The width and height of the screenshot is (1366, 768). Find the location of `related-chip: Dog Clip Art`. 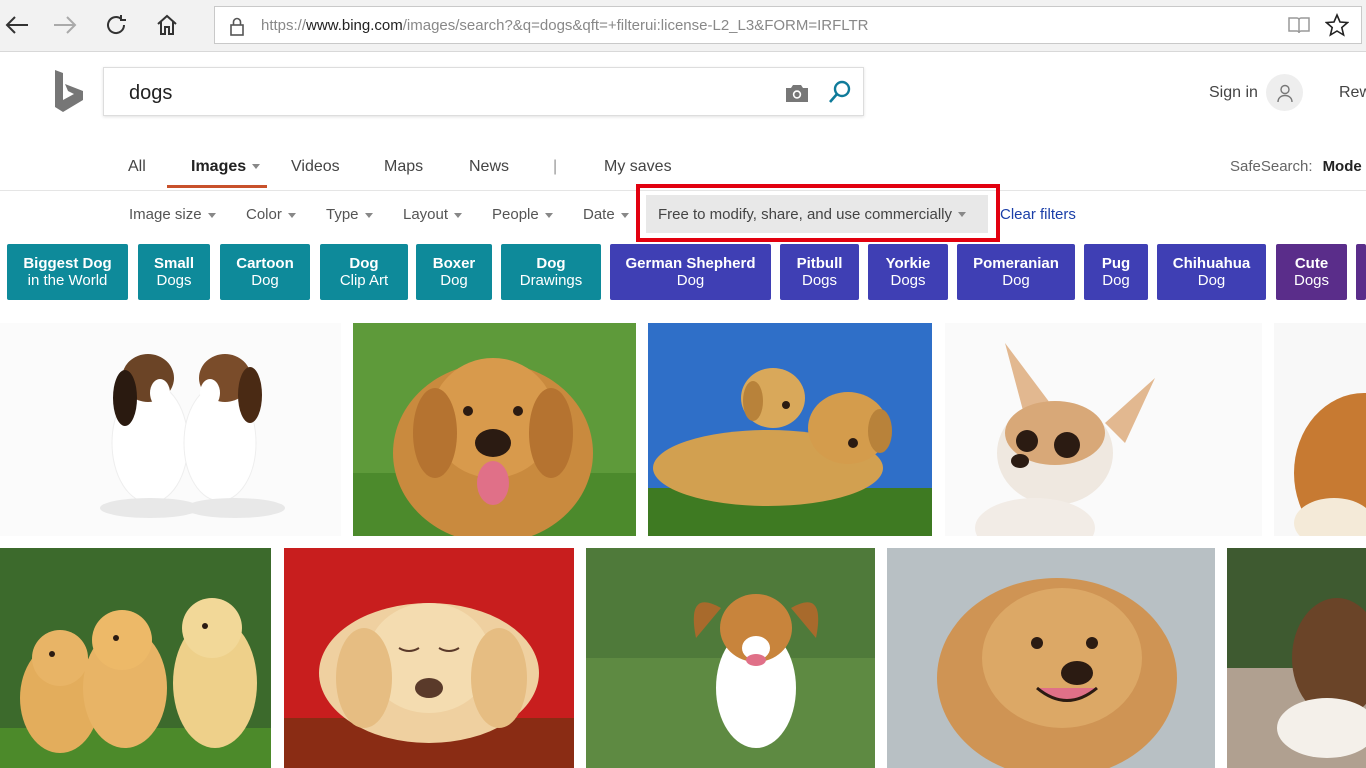

related-chip: Dog Clip Art is located at coordinates (364, 272).